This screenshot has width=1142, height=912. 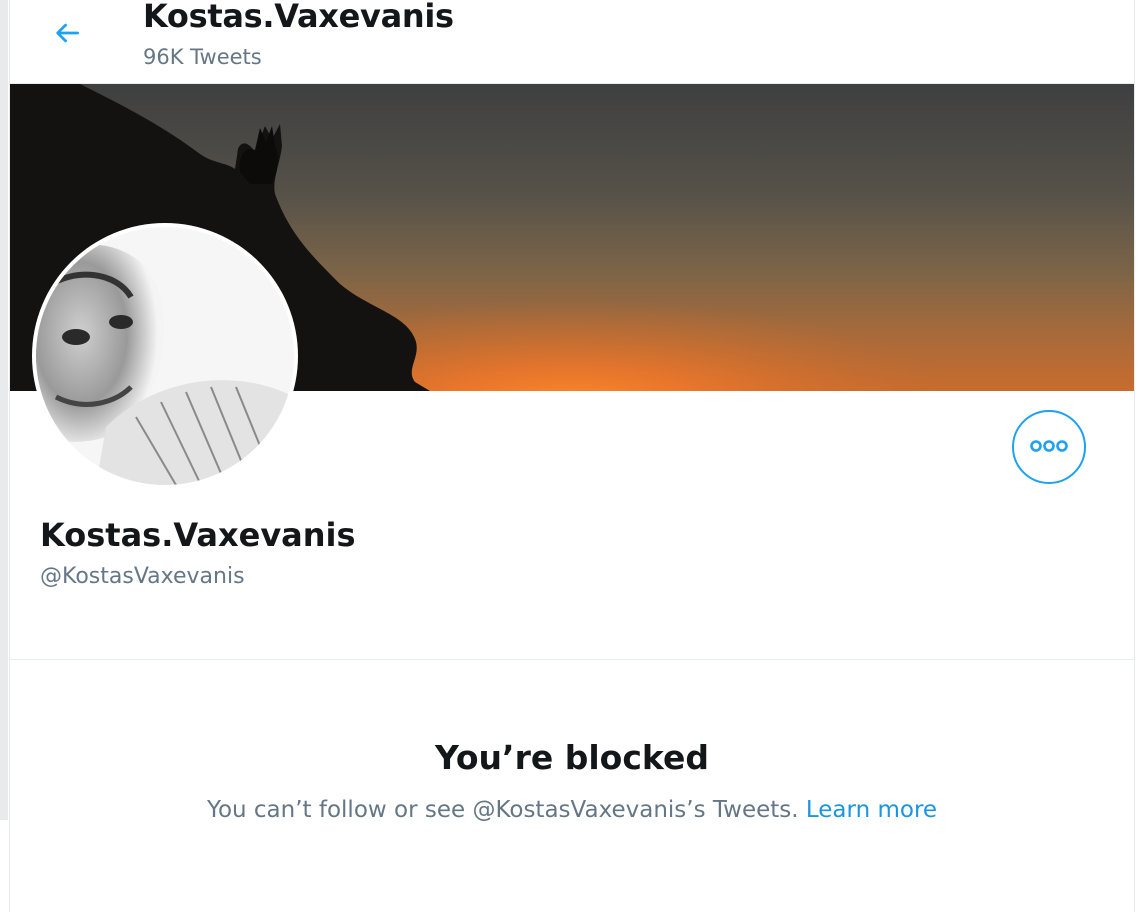 I want to click on left-scroll-rail, so click(x=4, y=410).